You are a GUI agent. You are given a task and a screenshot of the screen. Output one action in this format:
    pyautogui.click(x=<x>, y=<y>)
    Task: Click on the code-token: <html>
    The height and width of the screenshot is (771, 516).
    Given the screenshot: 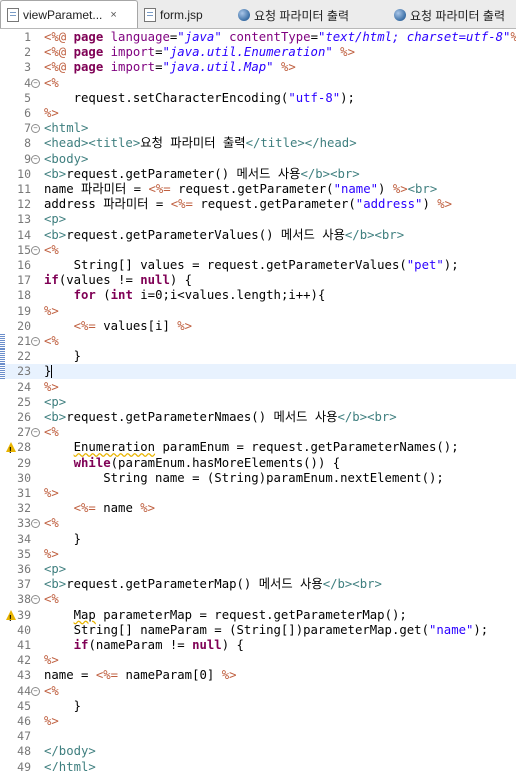 What is the action you would take?
    pyautogui.click(x=66, y=128)
    